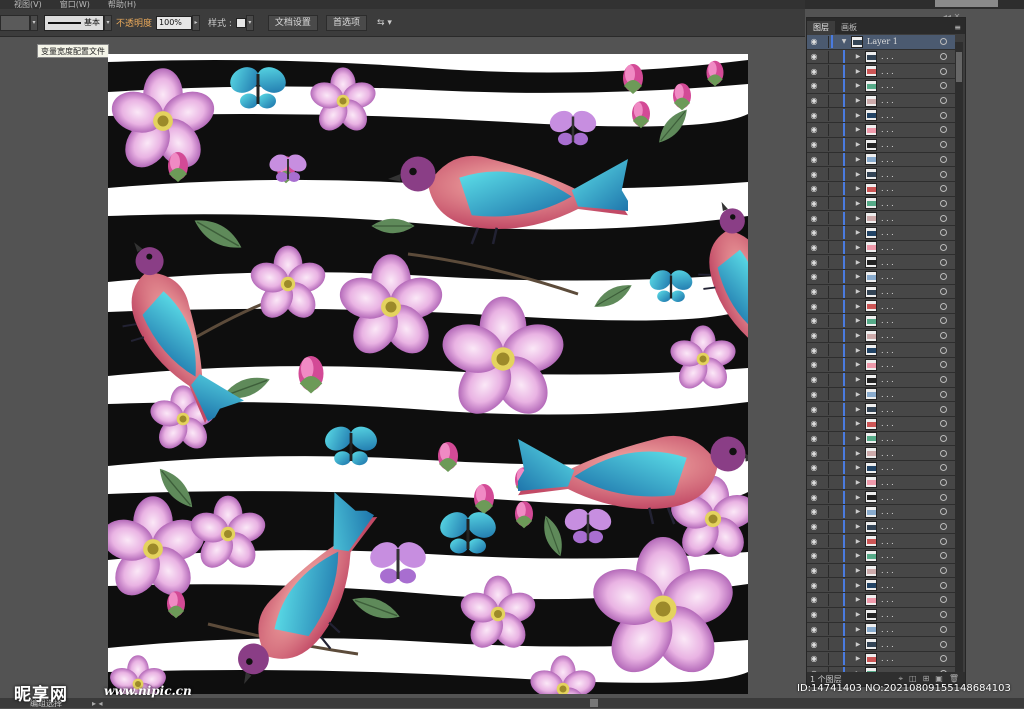  Describe the element at coordinates (15, 22) in the screenshot. I see `stroke-weight-field` at that location.